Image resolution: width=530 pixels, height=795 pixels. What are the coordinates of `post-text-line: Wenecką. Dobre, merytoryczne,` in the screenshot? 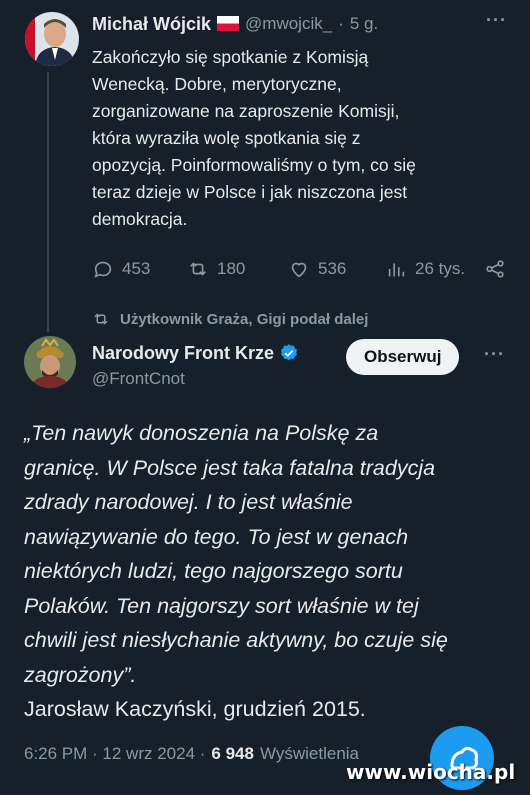 It's located at (217, 84).